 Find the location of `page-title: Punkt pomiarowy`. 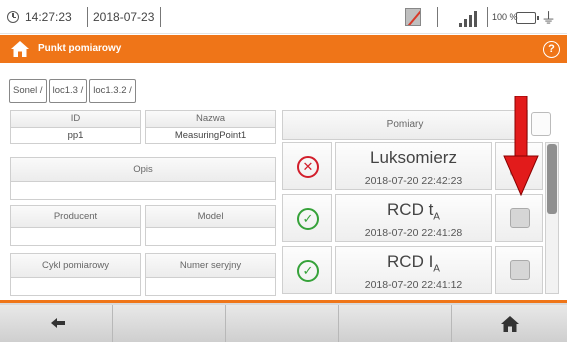

page-title: Punkt pomiarowy is located at coordinates (80, 48).